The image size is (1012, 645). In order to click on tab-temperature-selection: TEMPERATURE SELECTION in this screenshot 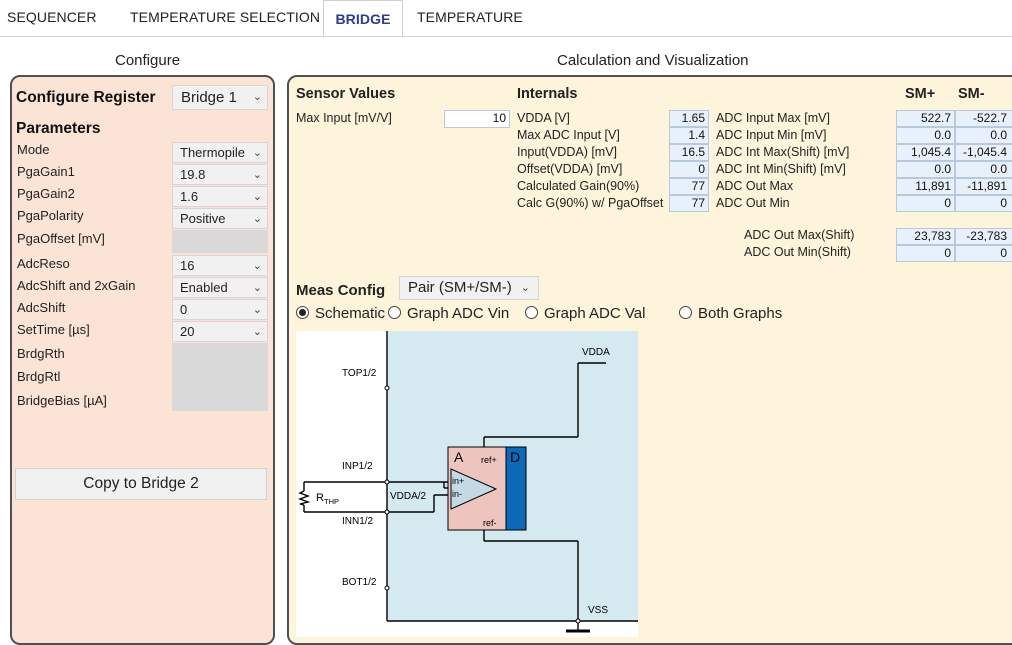, I will do `click(225, 17)`.